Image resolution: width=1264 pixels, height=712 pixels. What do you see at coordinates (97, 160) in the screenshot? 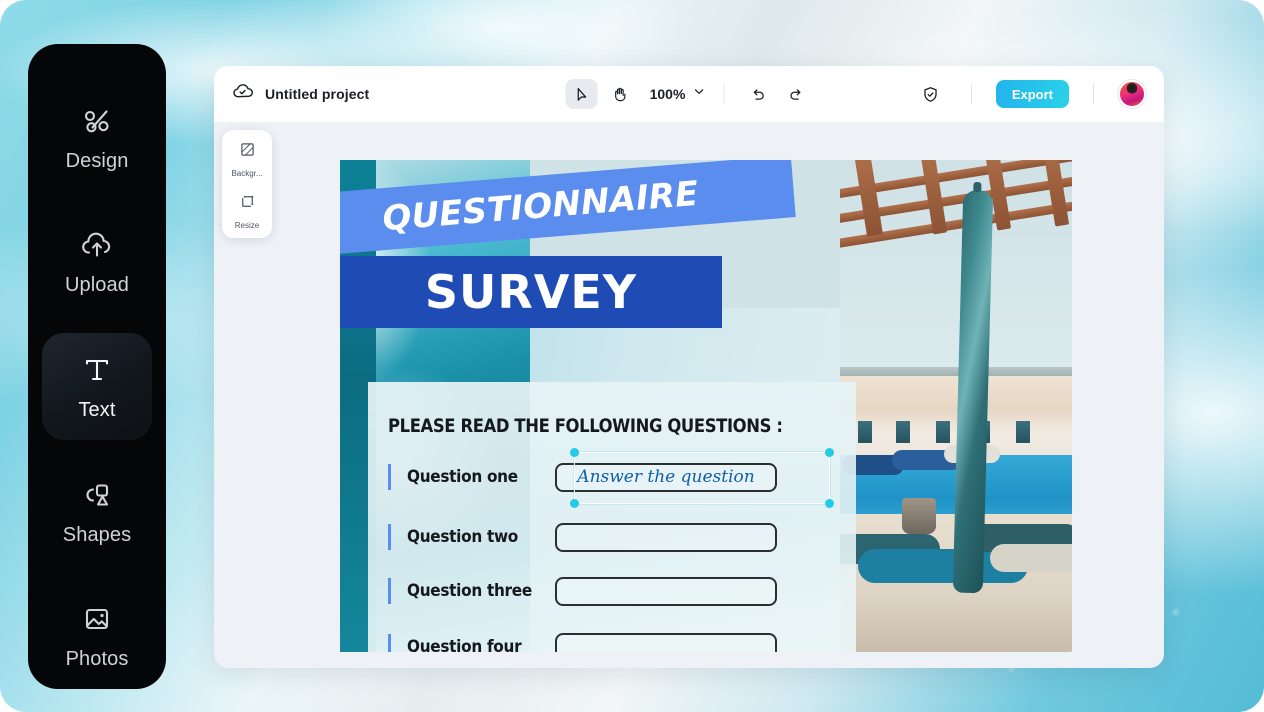
I see `sidebar-item-label: Design` at bounding box center [97, 160].